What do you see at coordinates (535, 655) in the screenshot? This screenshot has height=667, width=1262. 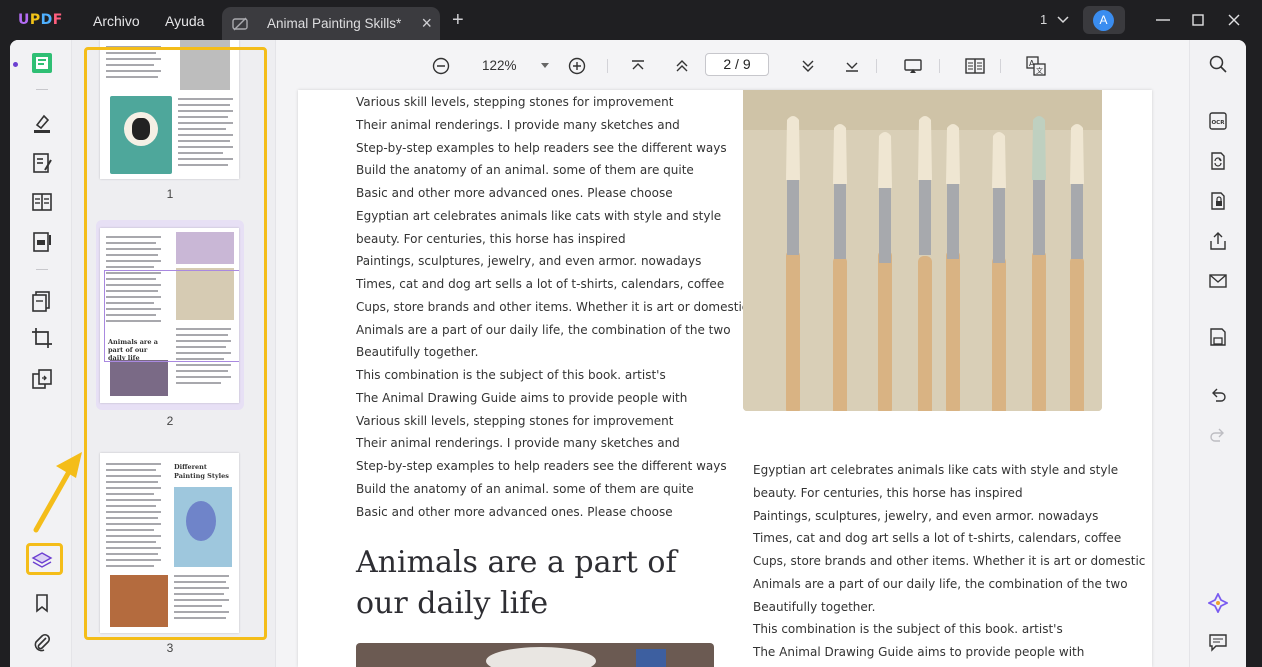 I see `paint-palette-photo` at bounding box center [535, 655].